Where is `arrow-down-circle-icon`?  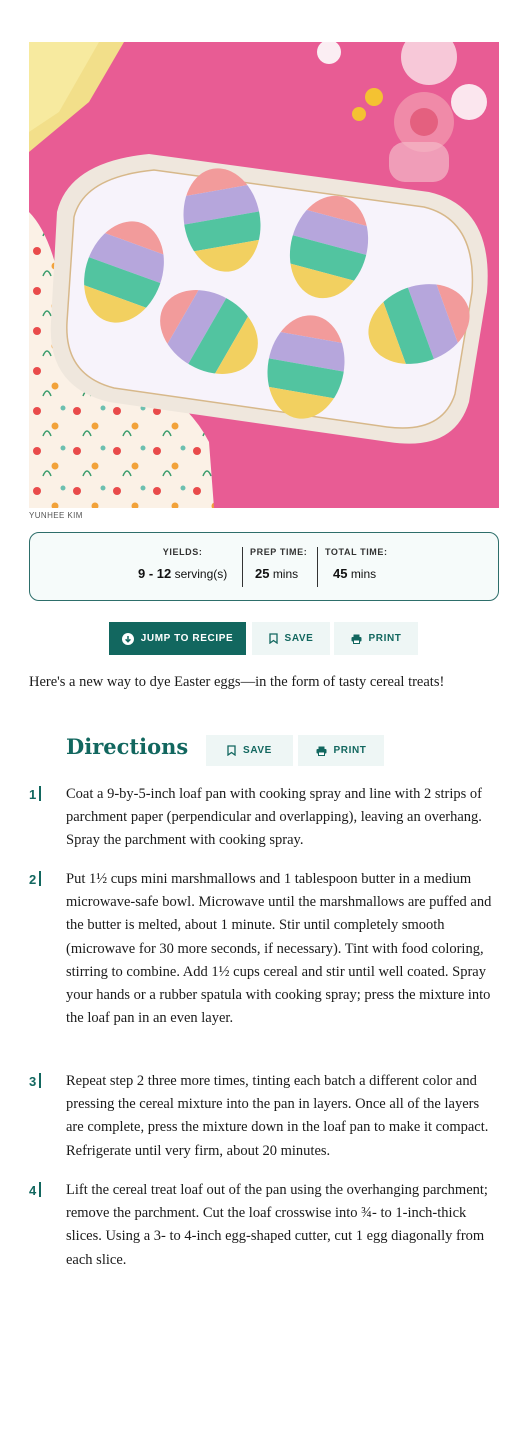 arrow-down-circle-icon is located at coordinates (127, 638).